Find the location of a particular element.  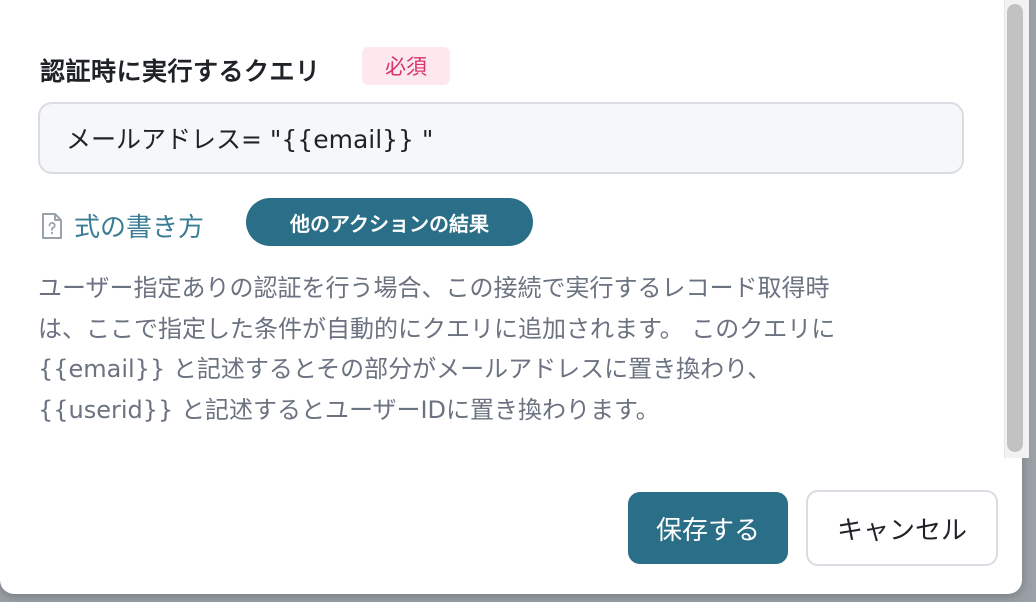

description-line: {{email}} と記述するとその部分がメールアドレスに置き換わり、 is located at coordinates (405, 369).